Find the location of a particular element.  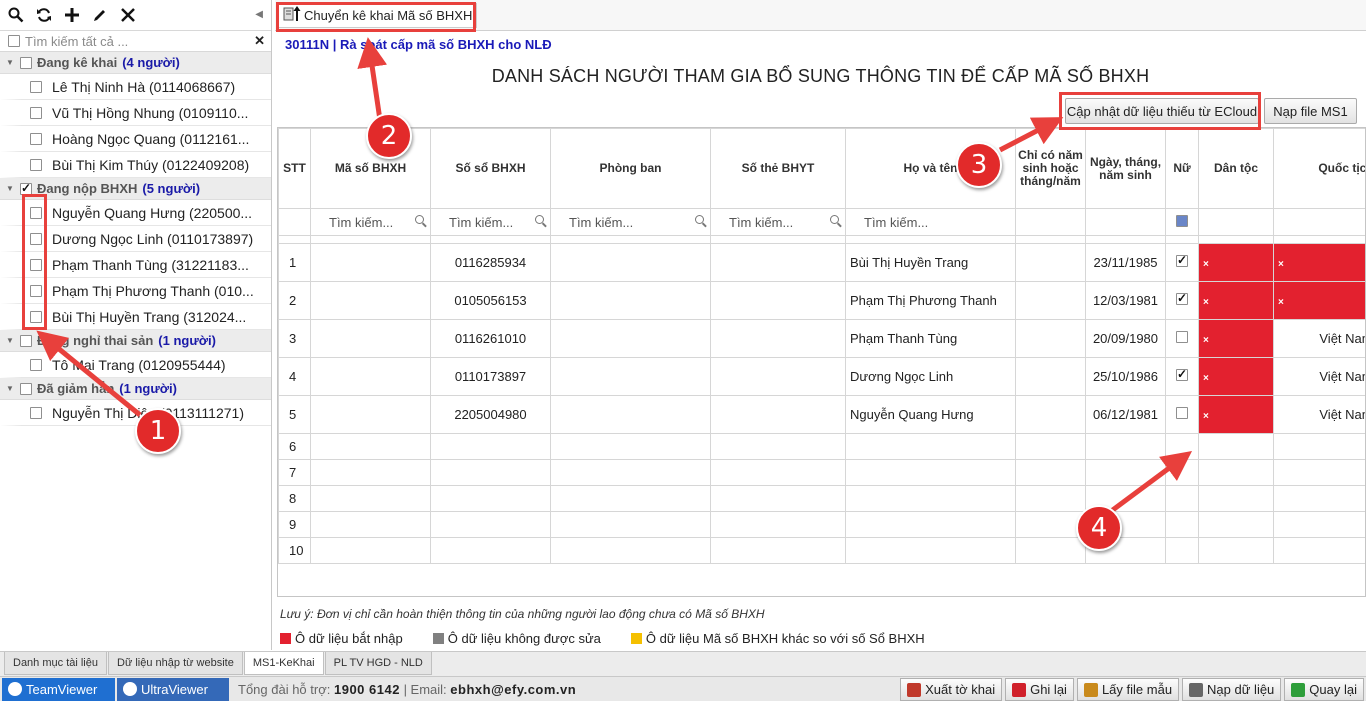

action-button: Quay lại is located at coordinates (1324, 689).